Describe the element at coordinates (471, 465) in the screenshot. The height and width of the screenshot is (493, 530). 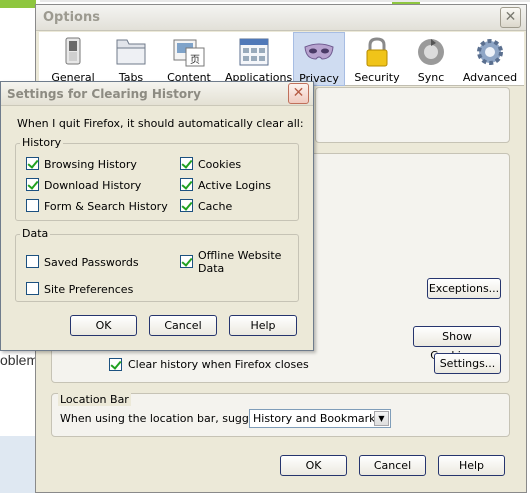
I see `options-help-button: Help` at that location.